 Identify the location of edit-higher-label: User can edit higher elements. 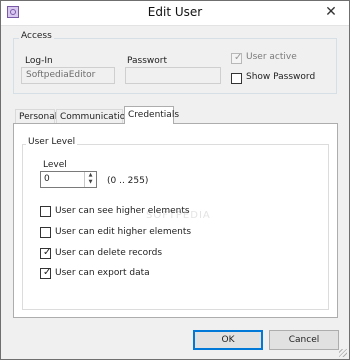
(123, 232).